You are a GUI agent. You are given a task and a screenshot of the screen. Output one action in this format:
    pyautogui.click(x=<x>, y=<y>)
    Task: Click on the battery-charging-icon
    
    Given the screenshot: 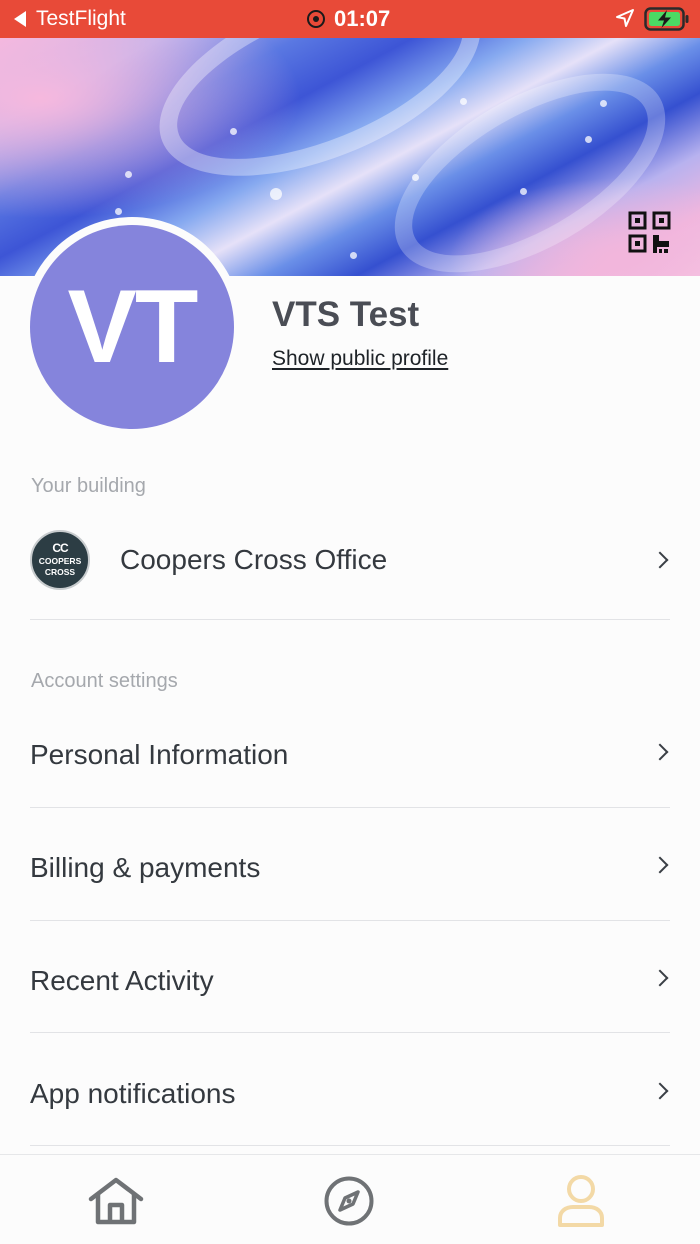 What is the action you would take?
    pyautogui.click(x=666, y=19)
    